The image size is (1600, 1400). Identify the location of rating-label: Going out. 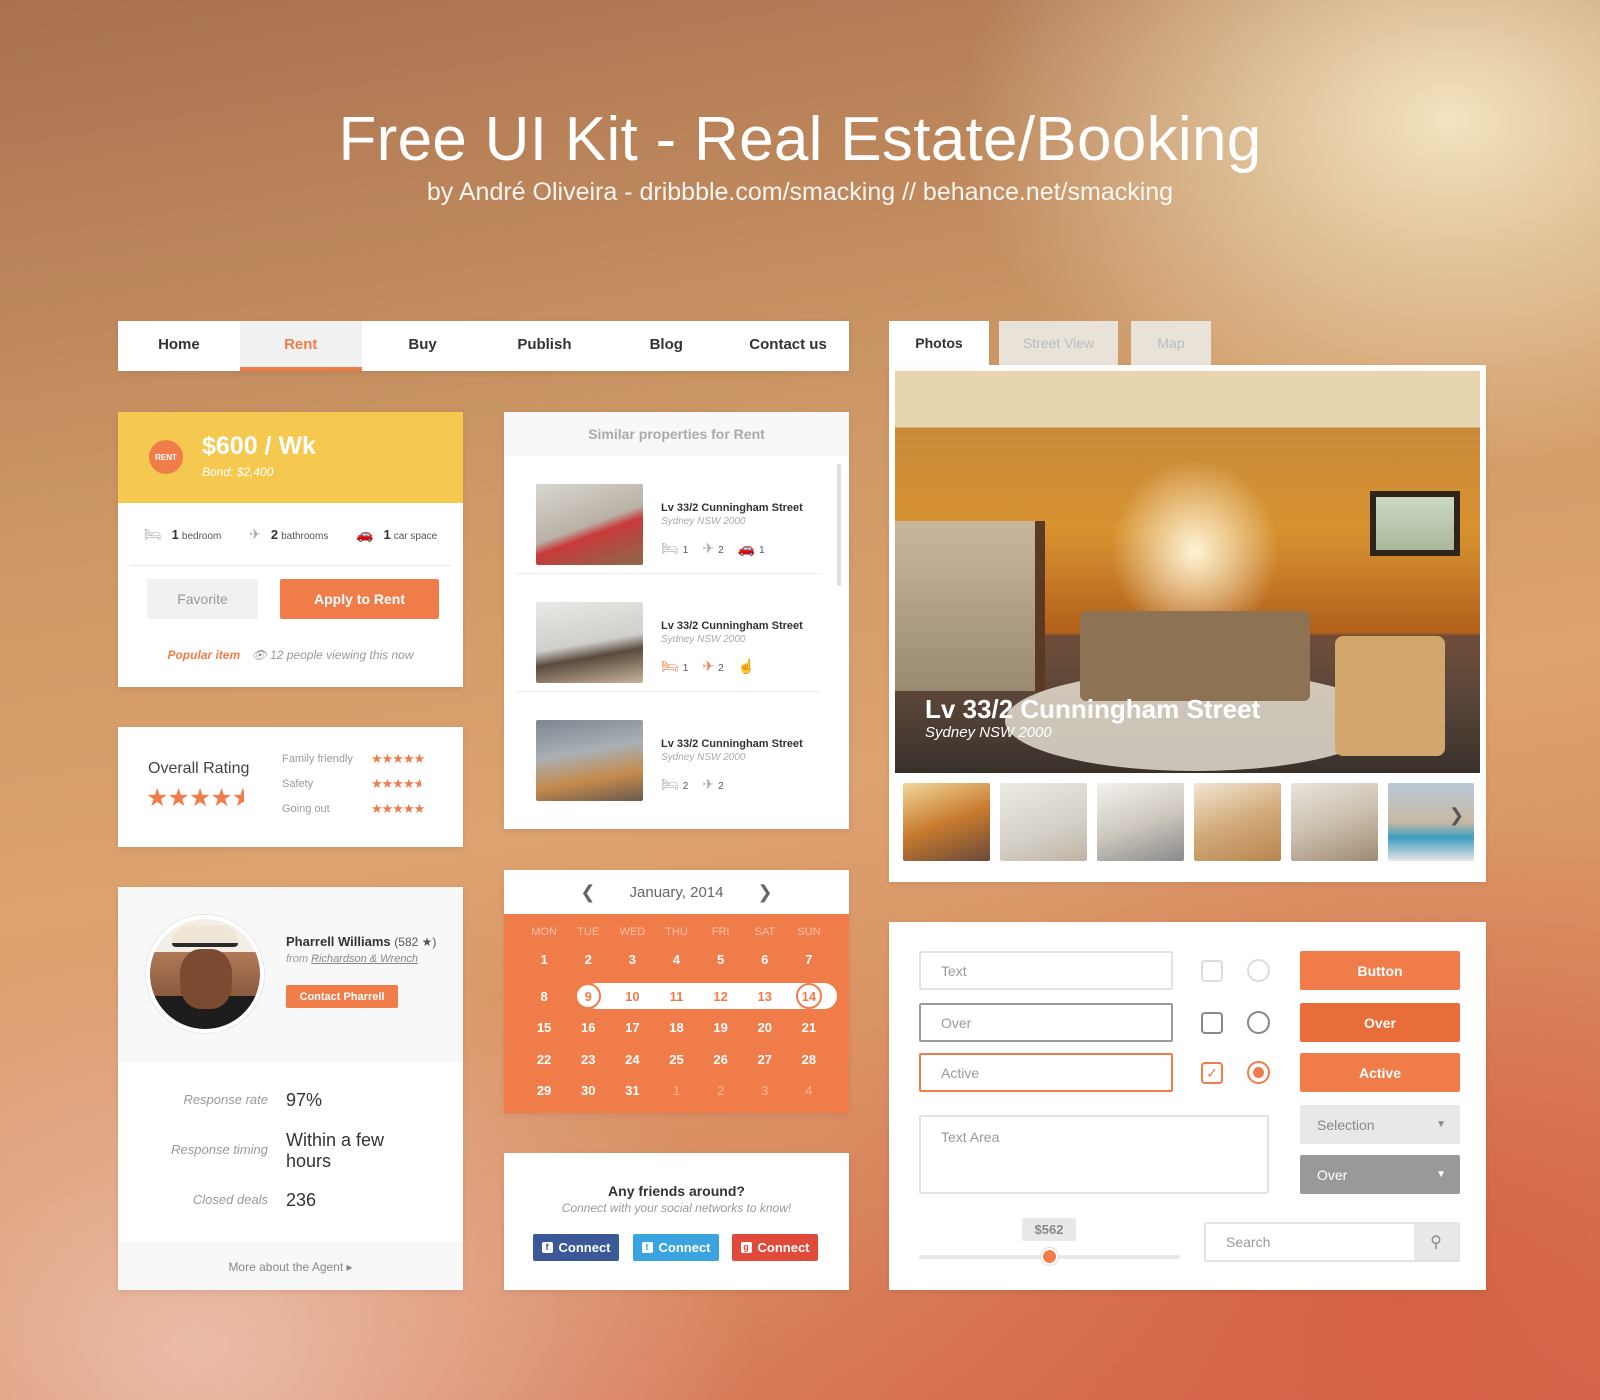
(306, 809).